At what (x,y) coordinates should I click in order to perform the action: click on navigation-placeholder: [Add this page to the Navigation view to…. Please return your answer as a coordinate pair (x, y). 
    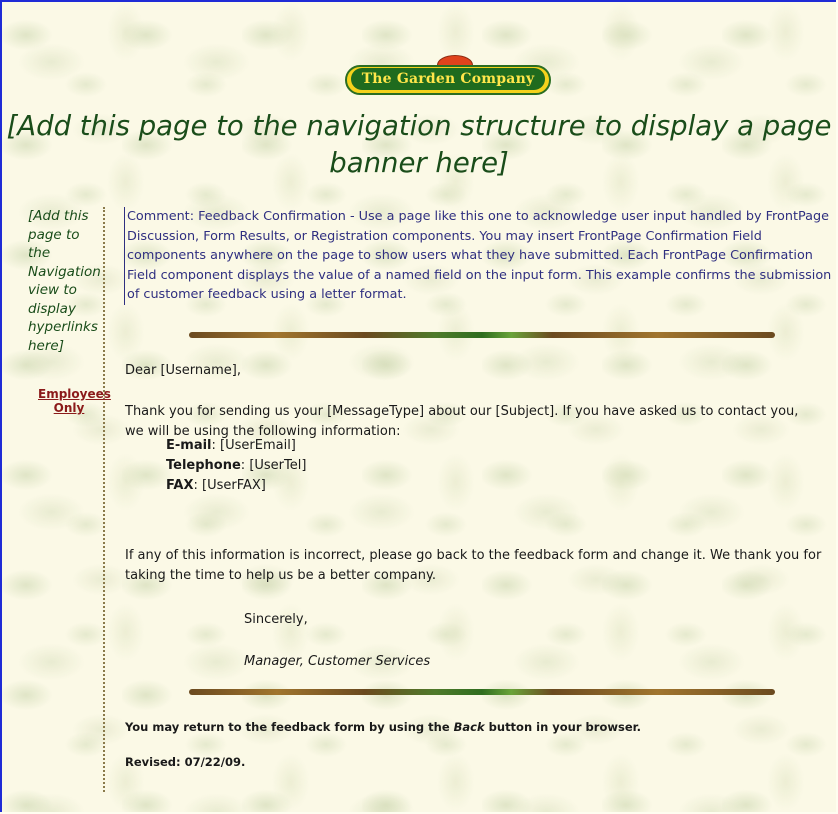
    Looking at the image, I should click on (64, 281).